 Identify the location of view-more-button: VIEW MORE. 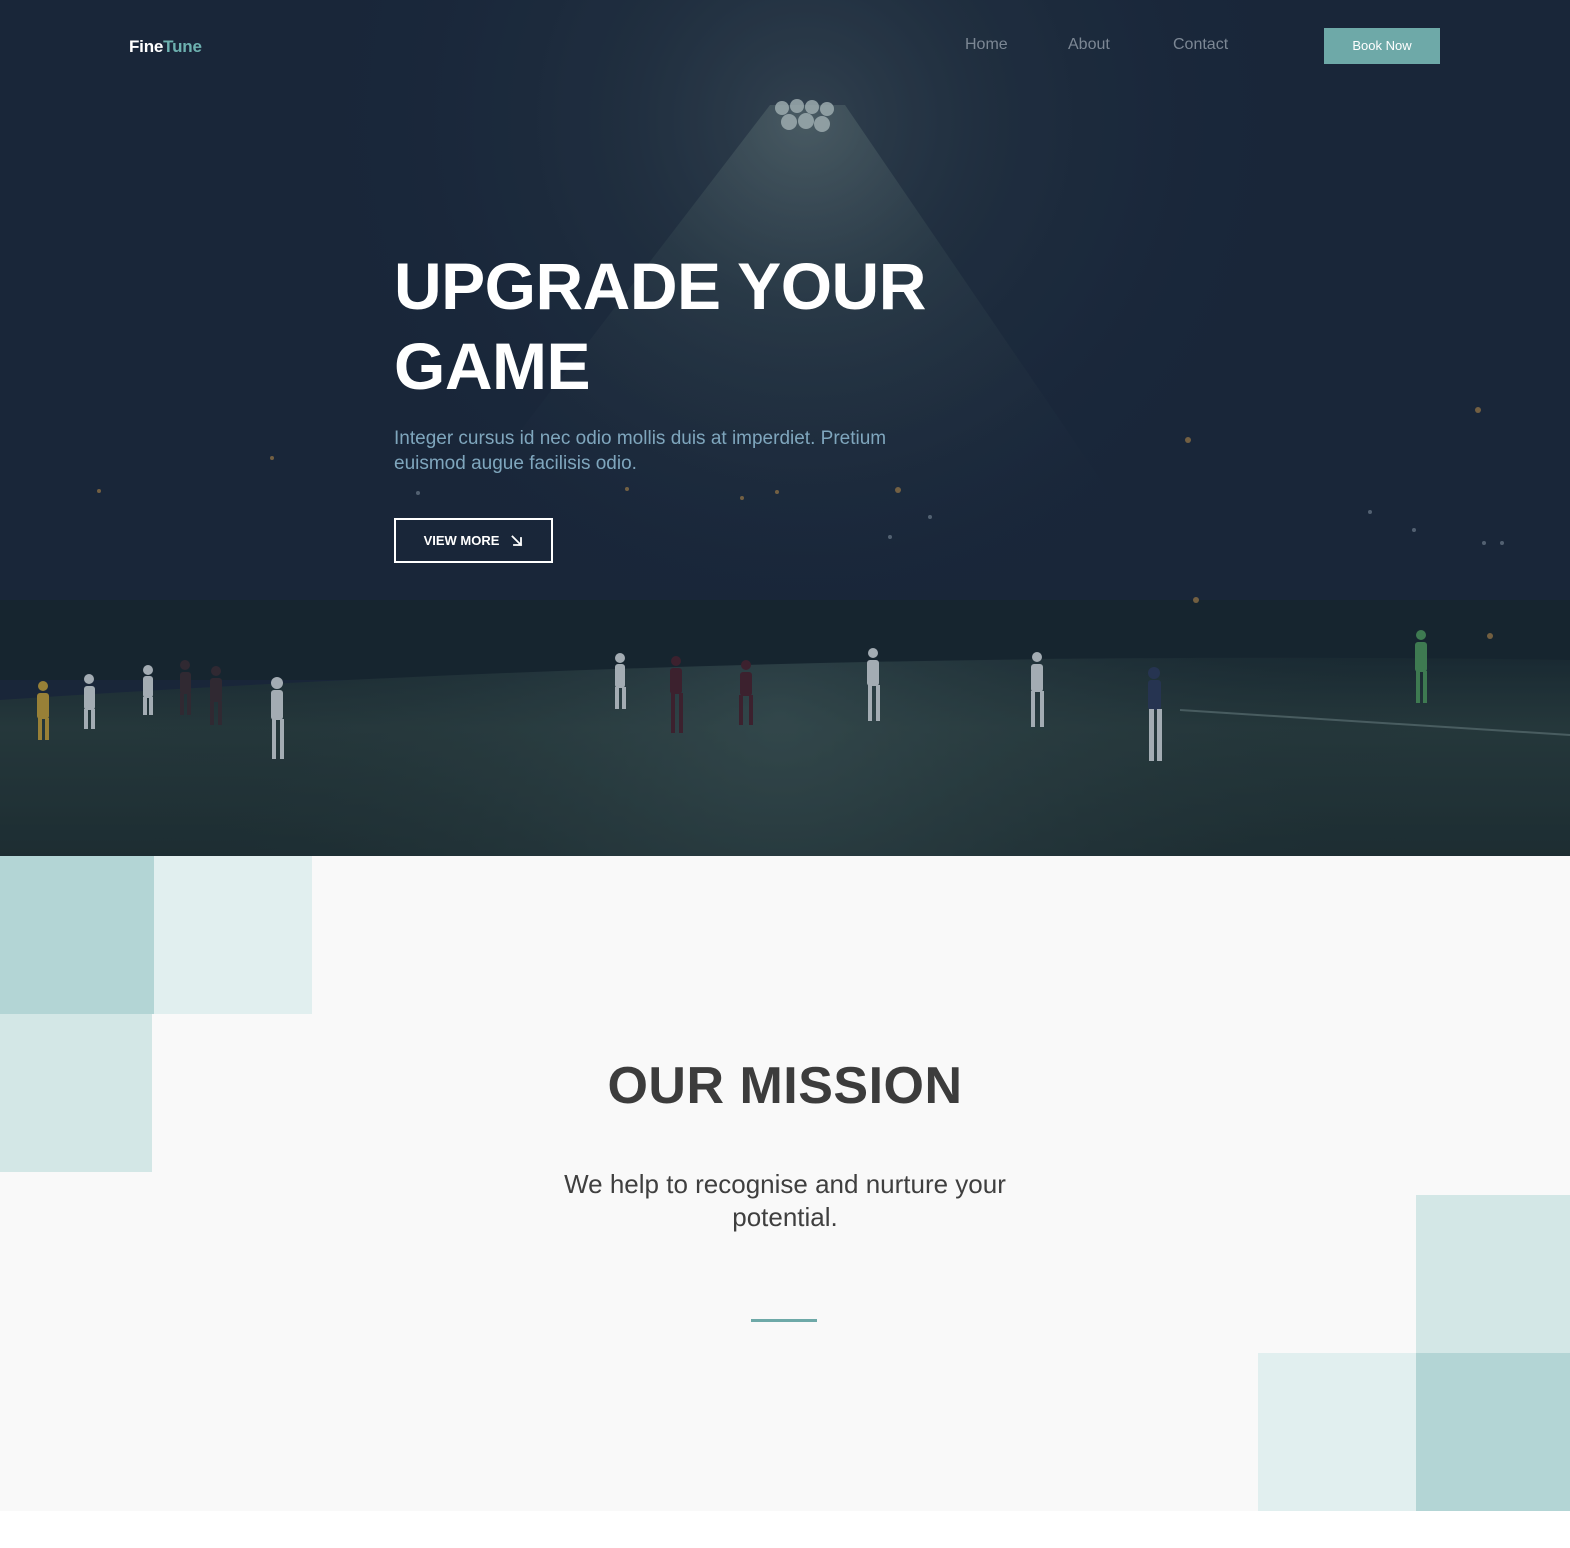
(473, 540).